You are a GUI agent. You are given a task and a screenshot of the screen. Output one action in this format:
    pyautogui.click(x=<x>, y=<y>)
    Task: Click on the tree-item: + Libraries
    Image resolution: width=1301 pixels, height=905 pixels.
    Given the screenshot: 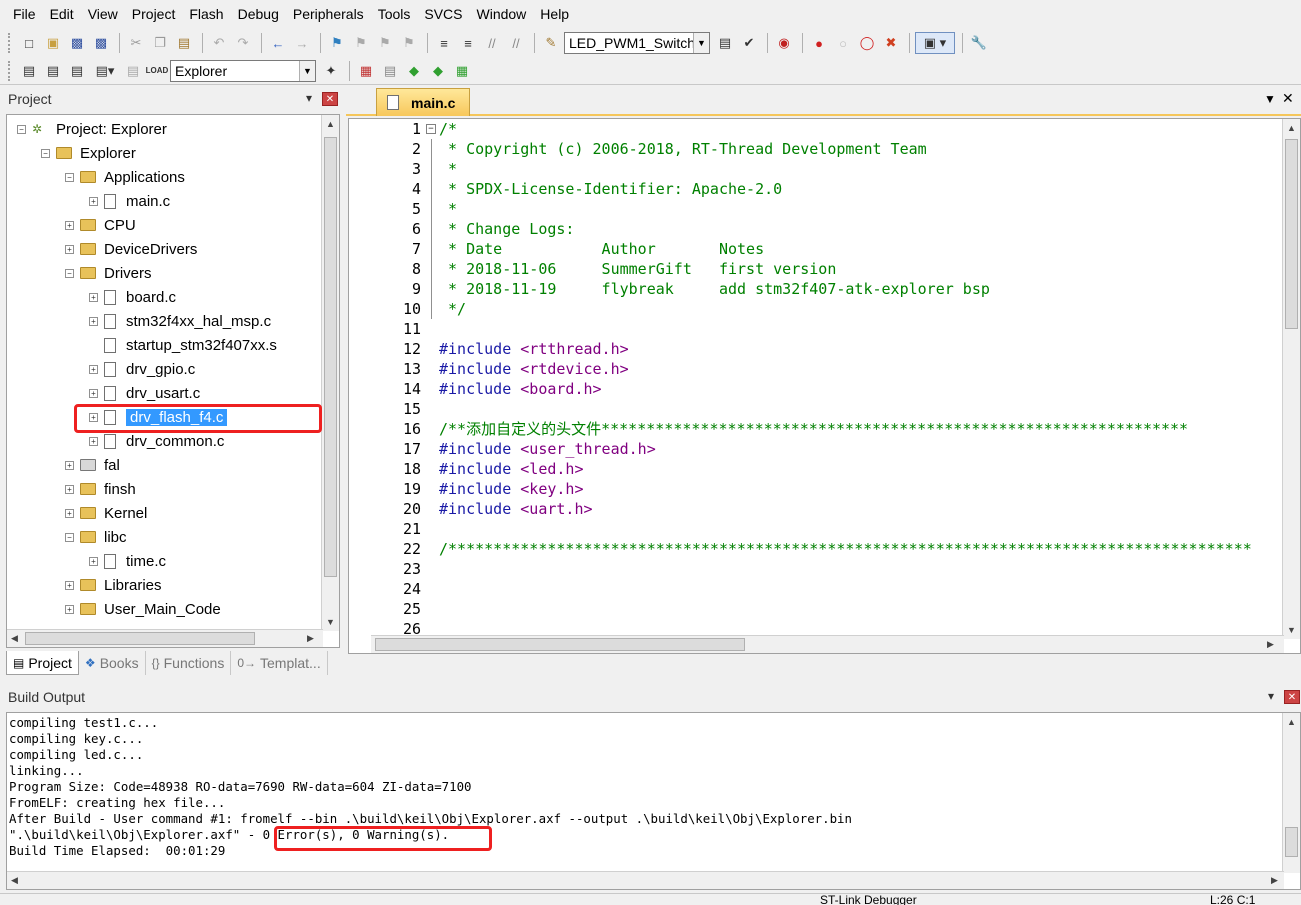 What is the action you would take?
    pyautogui.click(x=113, y=585)
    